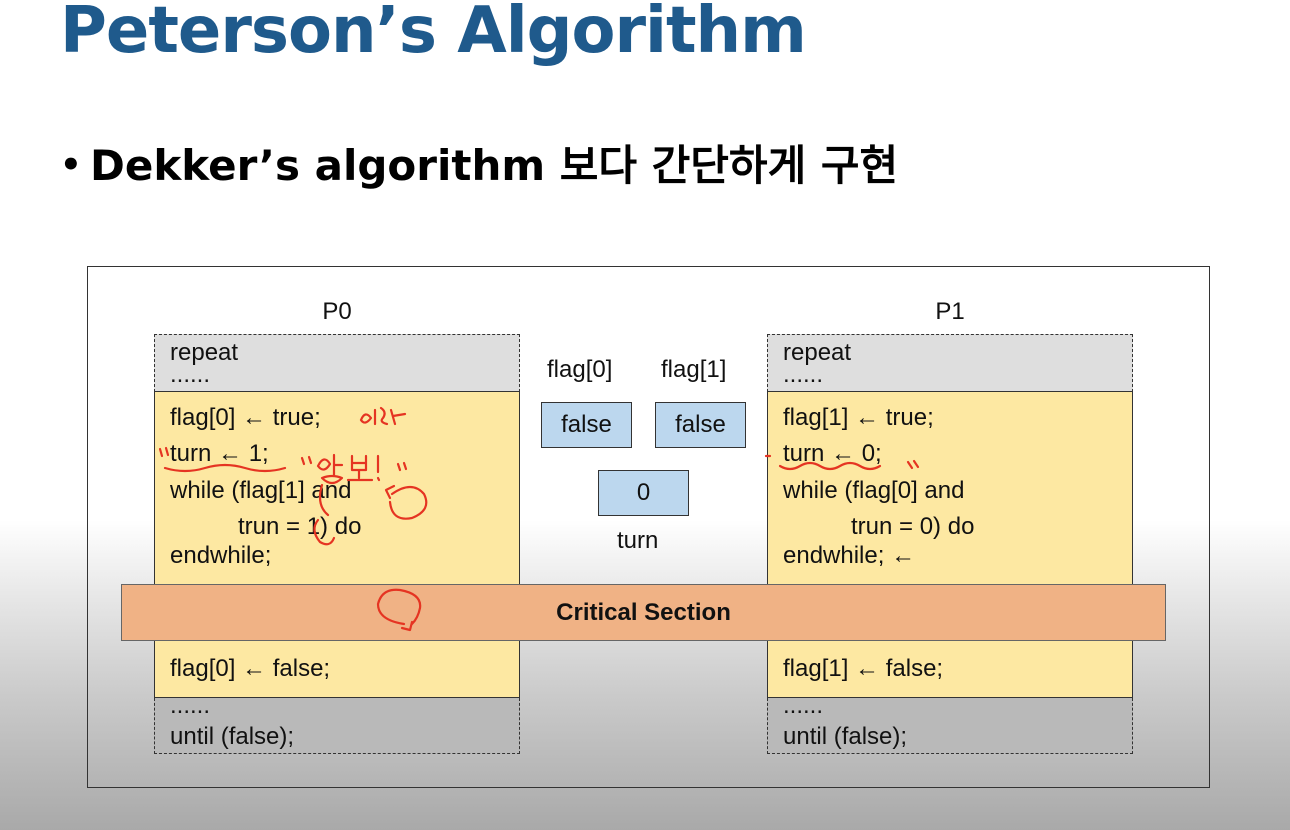 The height and width of the screenshot is (830, 1290). Describe the element at coordinates (324, 532) in the screenshot. I see `circle-mark-icon` at that location.